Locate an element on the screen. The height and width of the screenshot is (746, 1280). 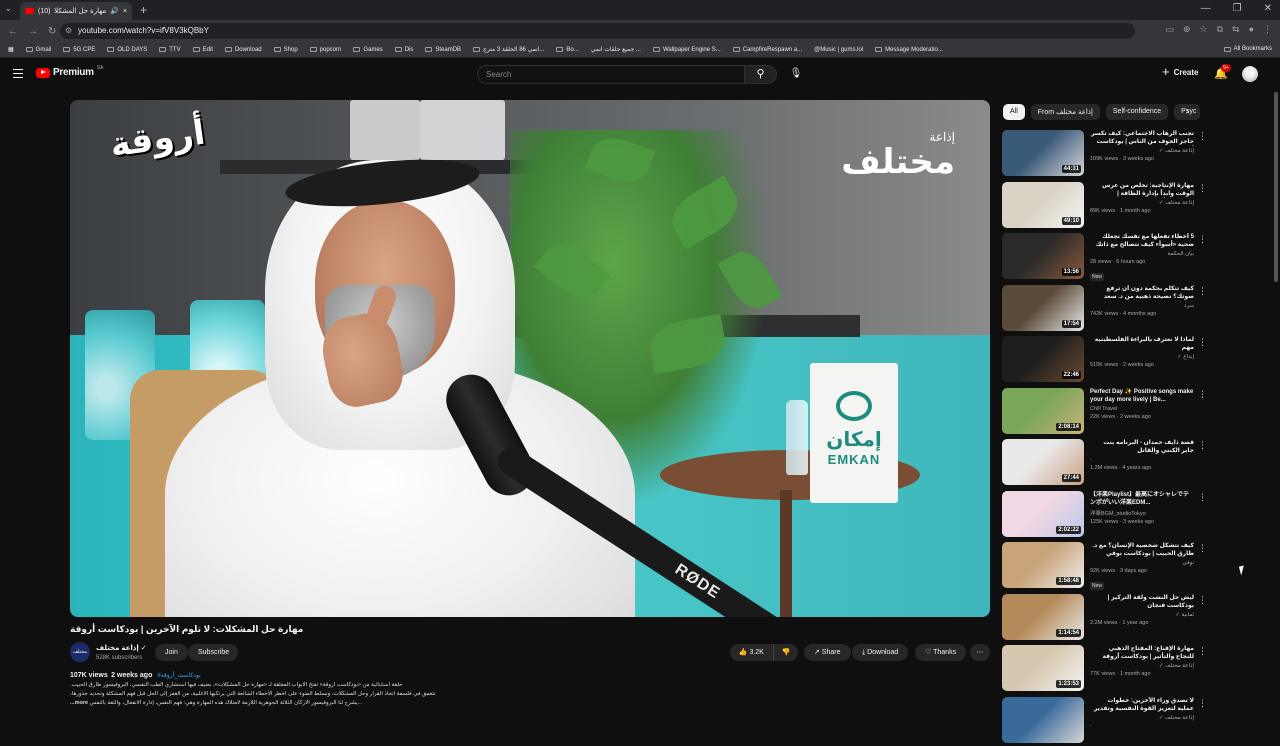
search-button: ⚲ is located at coordinates (761, 74).